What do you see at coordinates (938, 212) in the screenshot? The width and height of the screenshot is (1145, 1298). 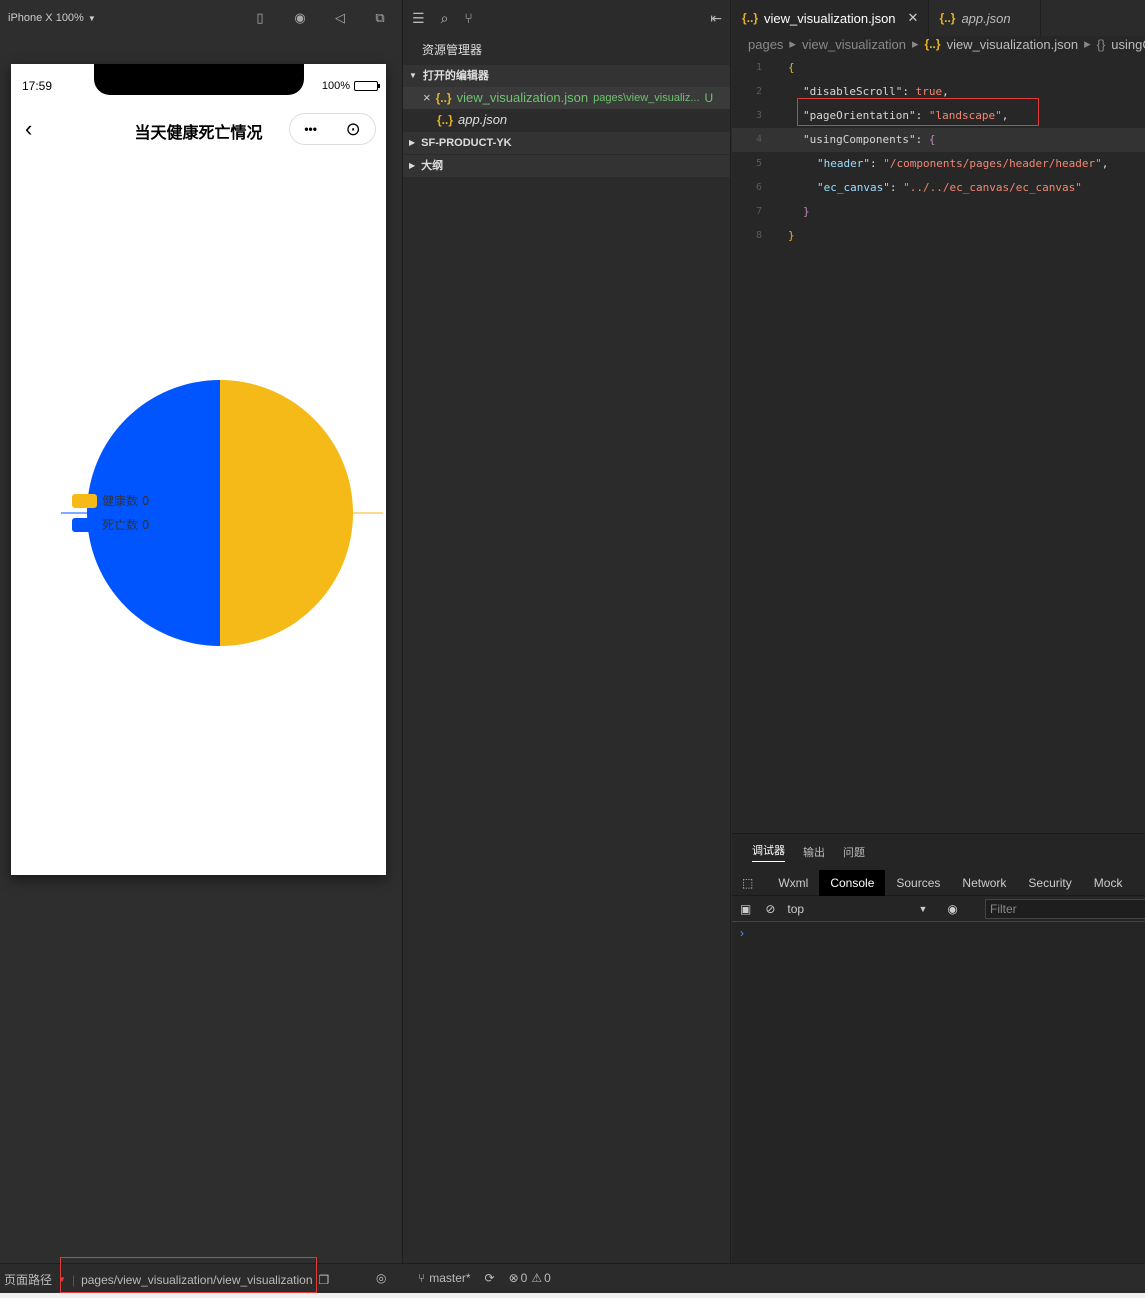 I see `code-line: 7}` at bounding box center [938, 212].